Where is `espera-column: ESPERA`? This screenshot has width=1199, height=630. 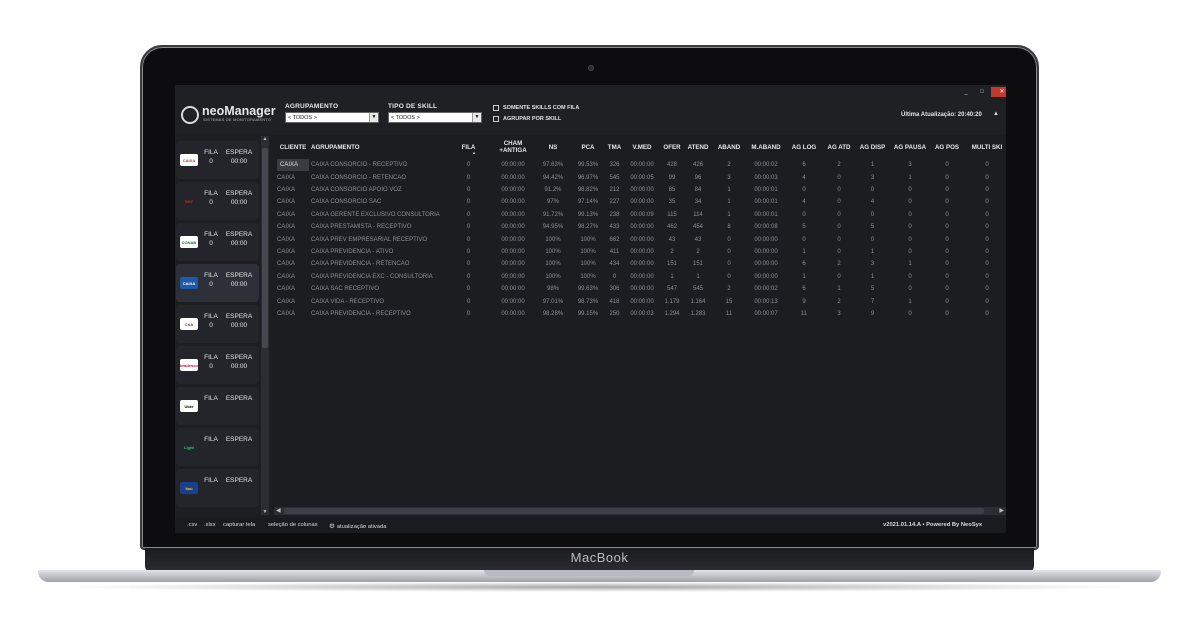 espera-column: ESPERA is located at coordinates (239, 481).